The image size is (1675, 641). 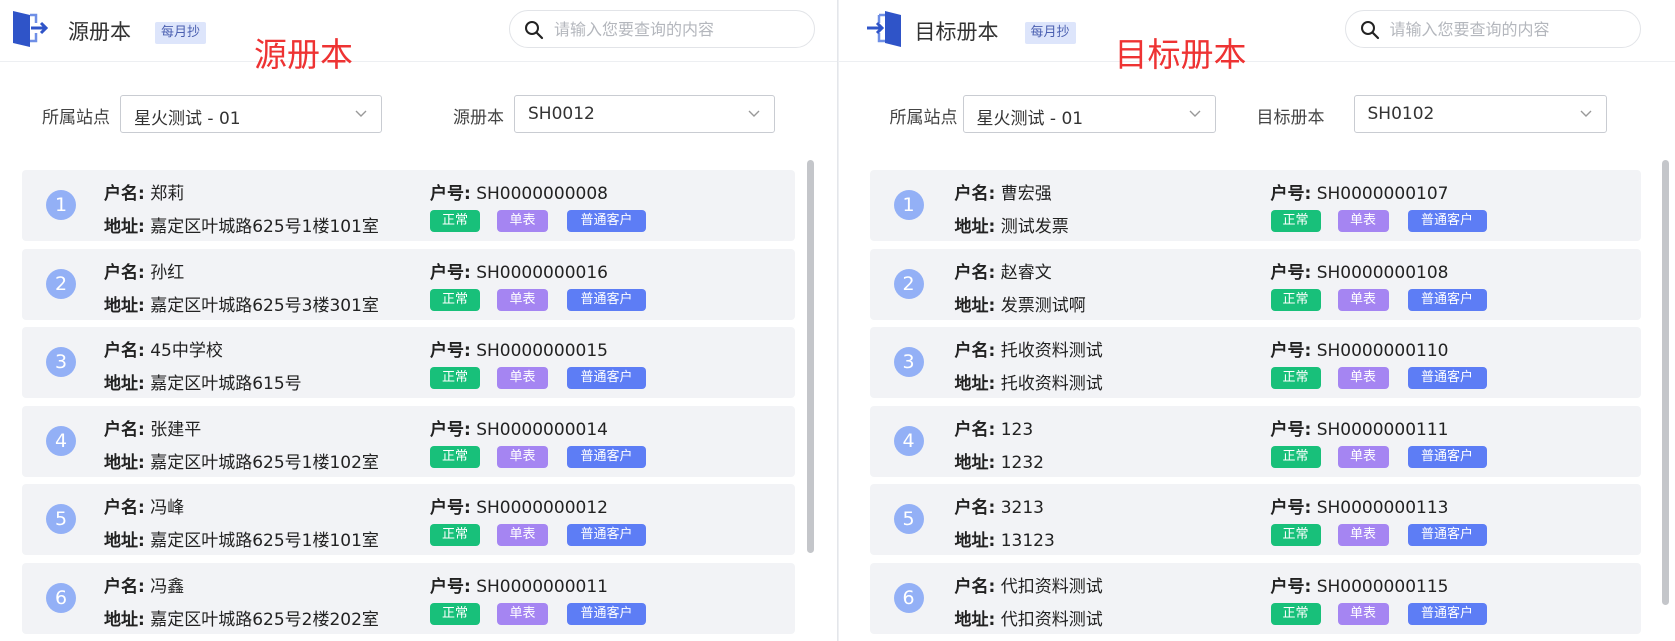 I want to click on acct-value: SH0000000008, so click(x=542, y=194).